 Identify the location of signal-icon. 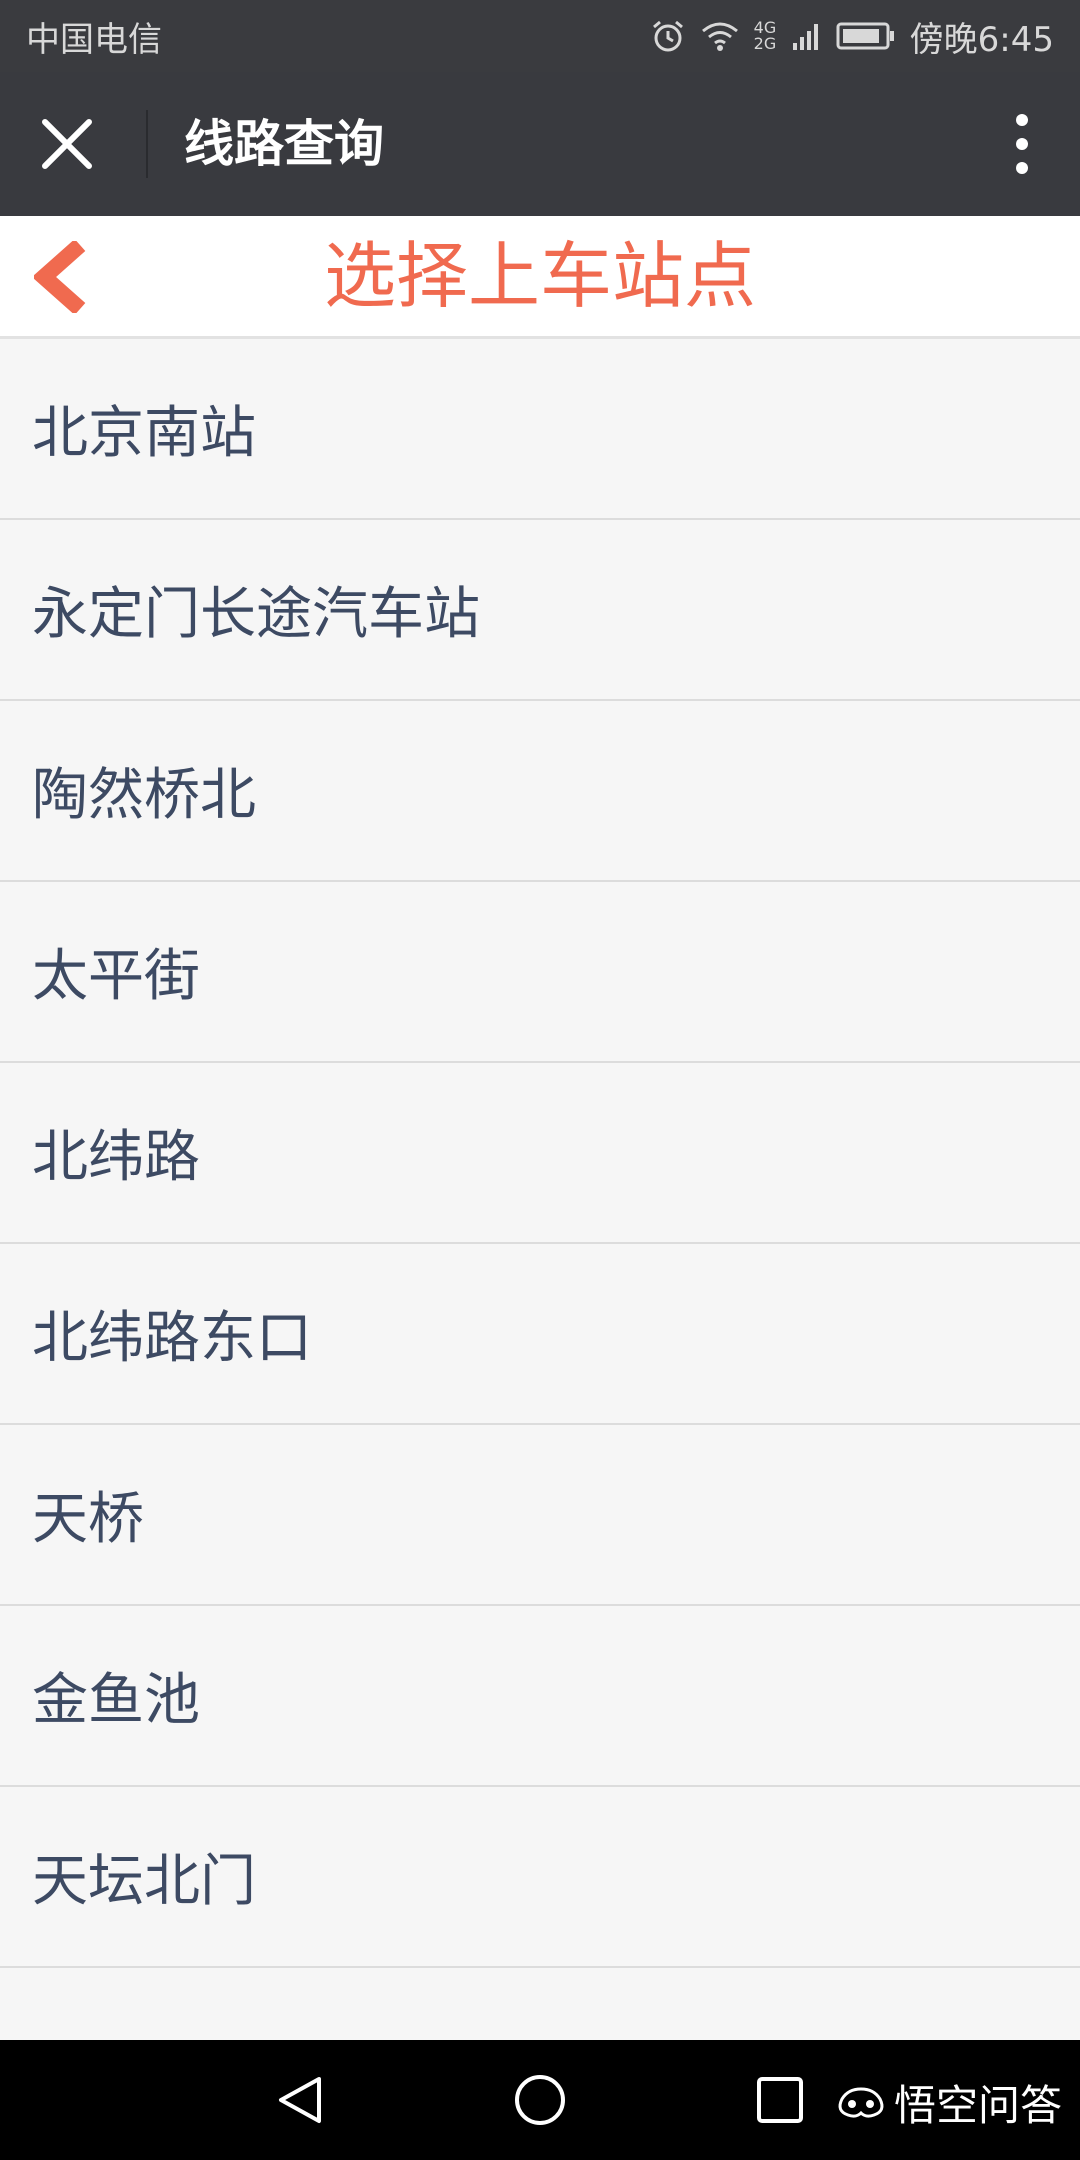
(807, 36).